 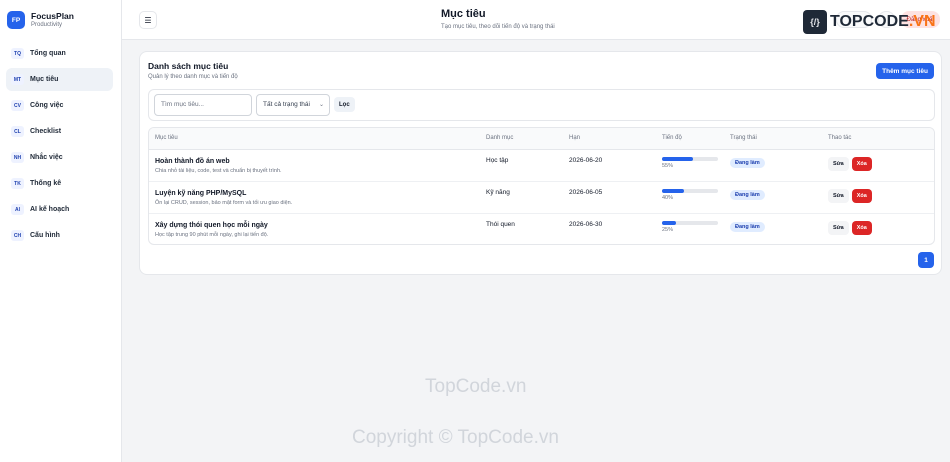 I want to click on ai-icon: AI, so click(x=17, y=209).